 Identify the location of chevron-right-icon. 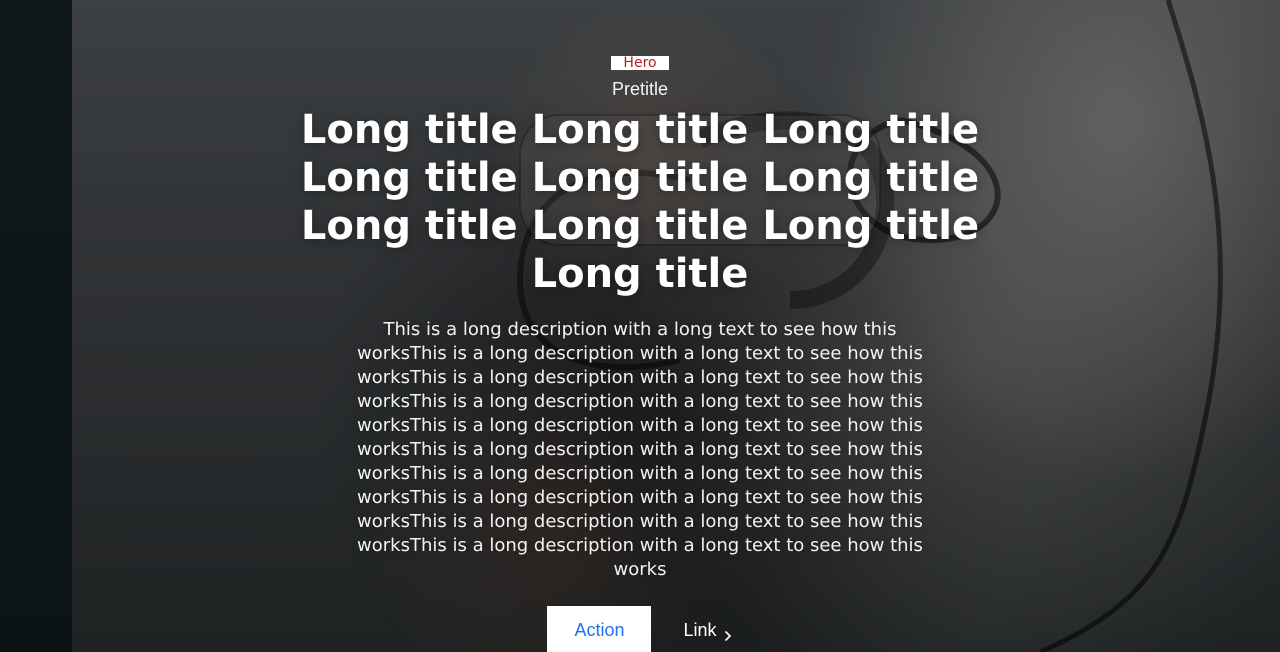
(728, 633).